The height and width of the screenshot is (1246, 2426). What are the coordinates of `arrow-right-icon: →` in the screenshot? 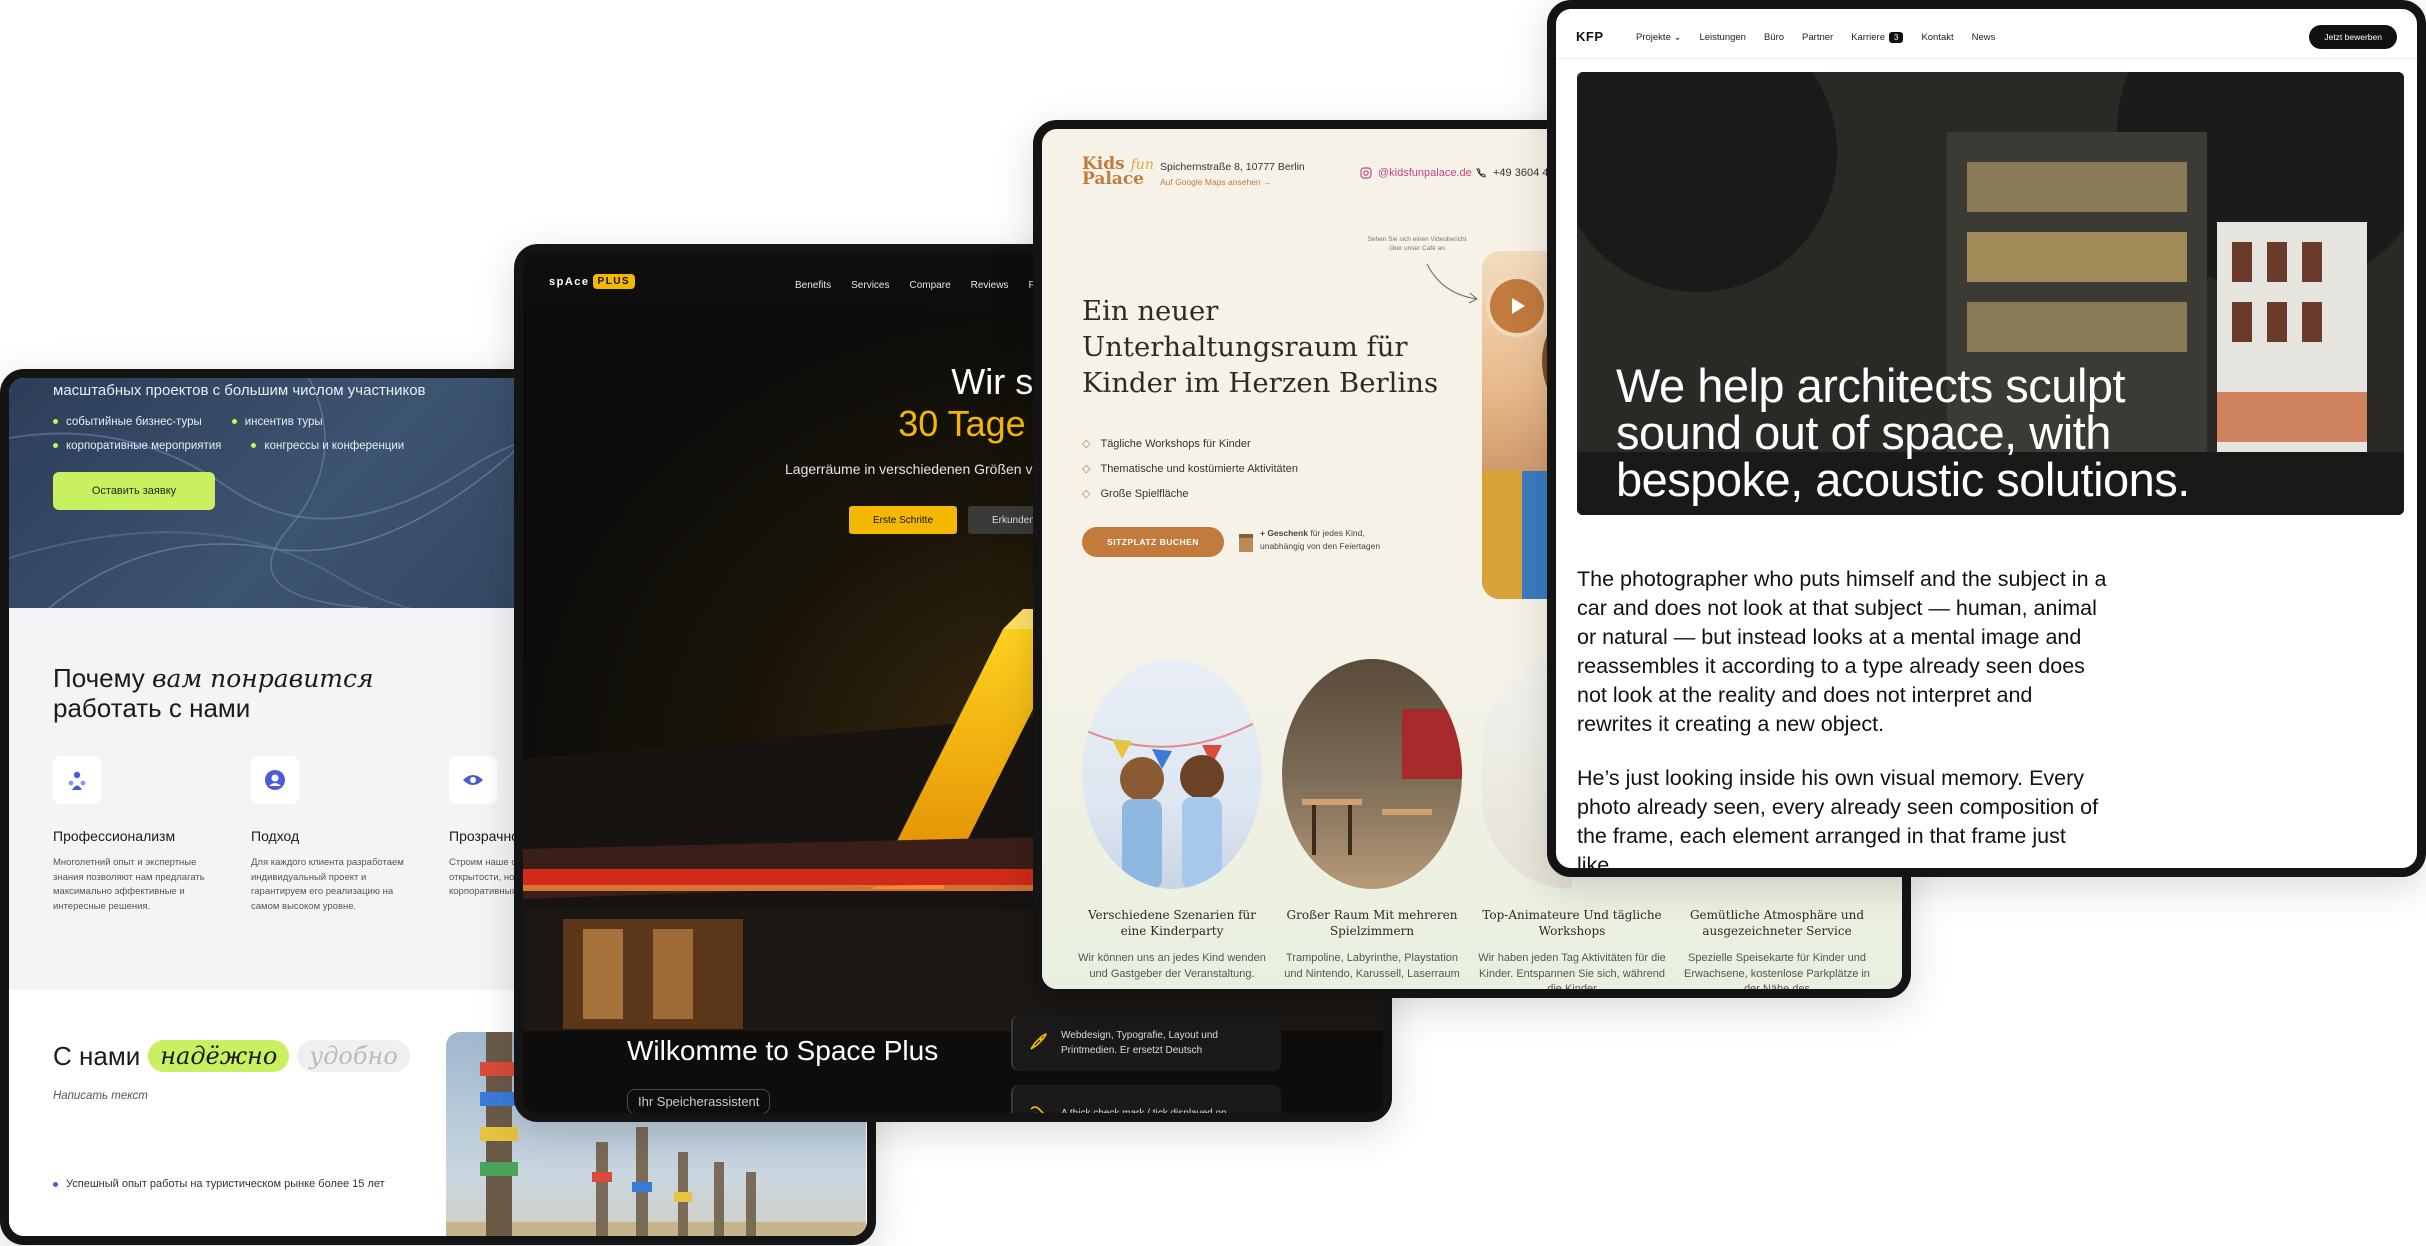 It's located at (1267, 182).